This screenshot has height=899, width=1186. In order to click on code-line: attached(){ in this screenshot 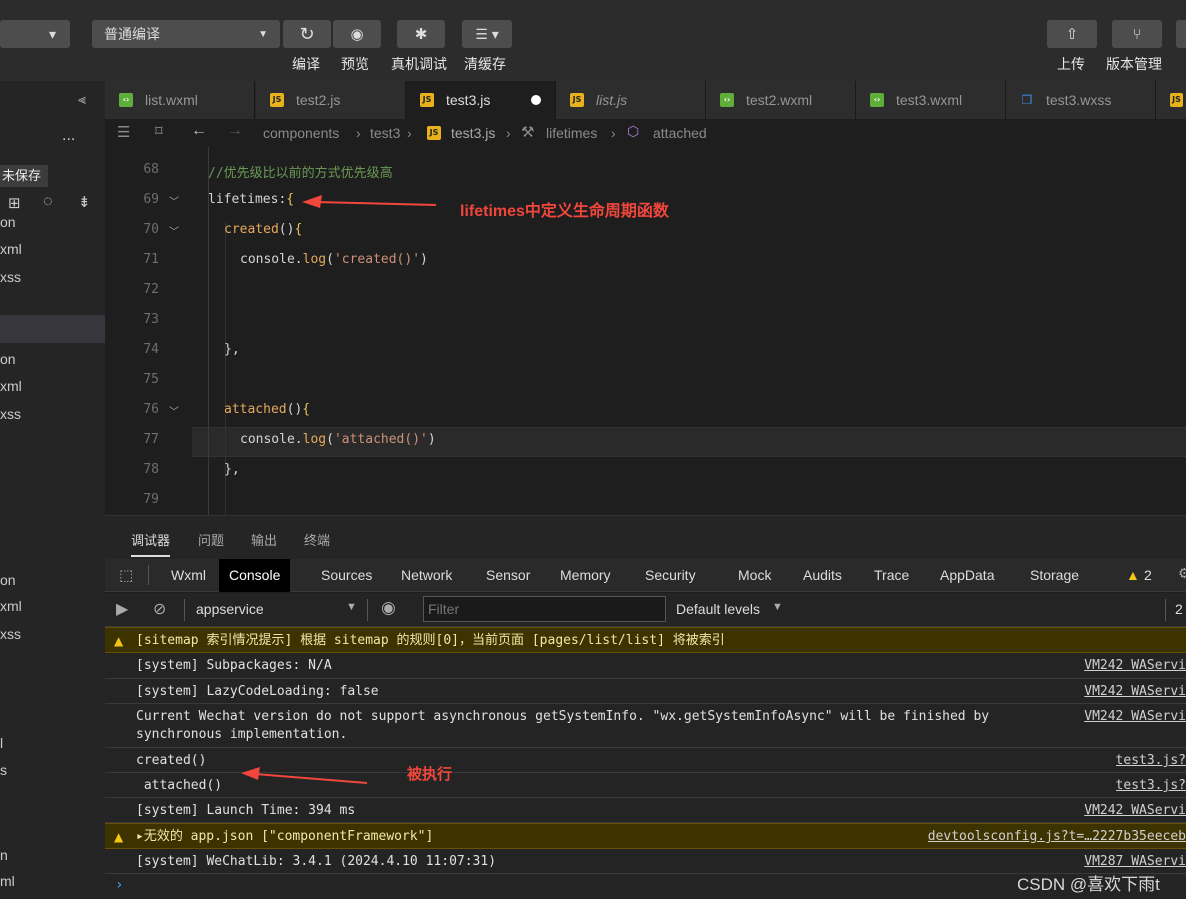, I will do `click(267, 409)`.